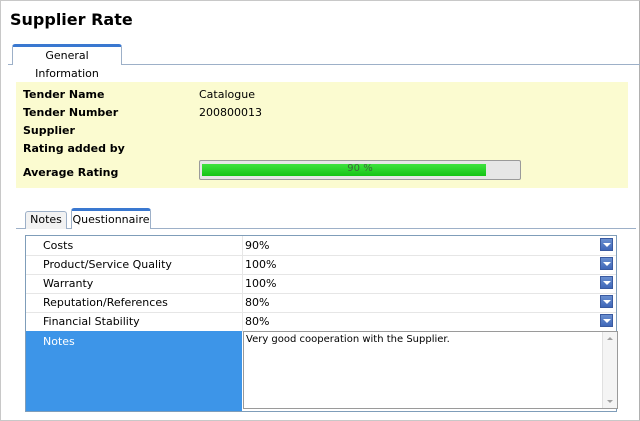  I want to click on grid-row-costs: Costs 90%, so click(321, 246).